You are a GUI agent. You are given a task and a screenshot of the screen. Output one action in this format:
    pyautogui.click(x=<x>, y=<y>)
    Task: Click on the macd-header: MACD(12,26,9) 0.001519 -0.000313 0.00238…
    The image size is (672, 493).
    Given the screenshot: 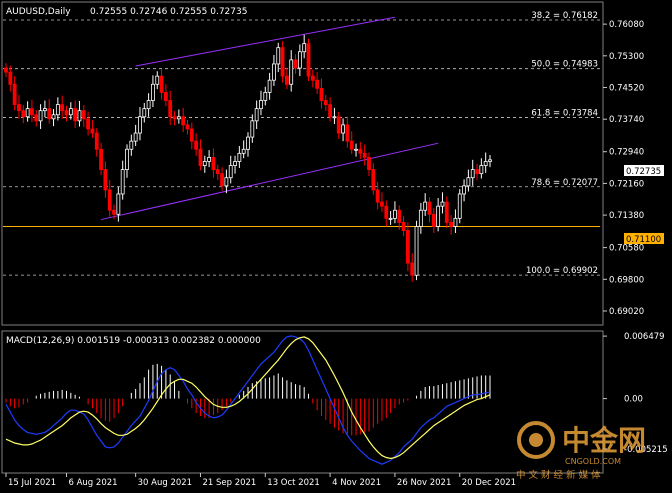 What is the action you would take?
    pyautogui.click(x=133, y=341)
    